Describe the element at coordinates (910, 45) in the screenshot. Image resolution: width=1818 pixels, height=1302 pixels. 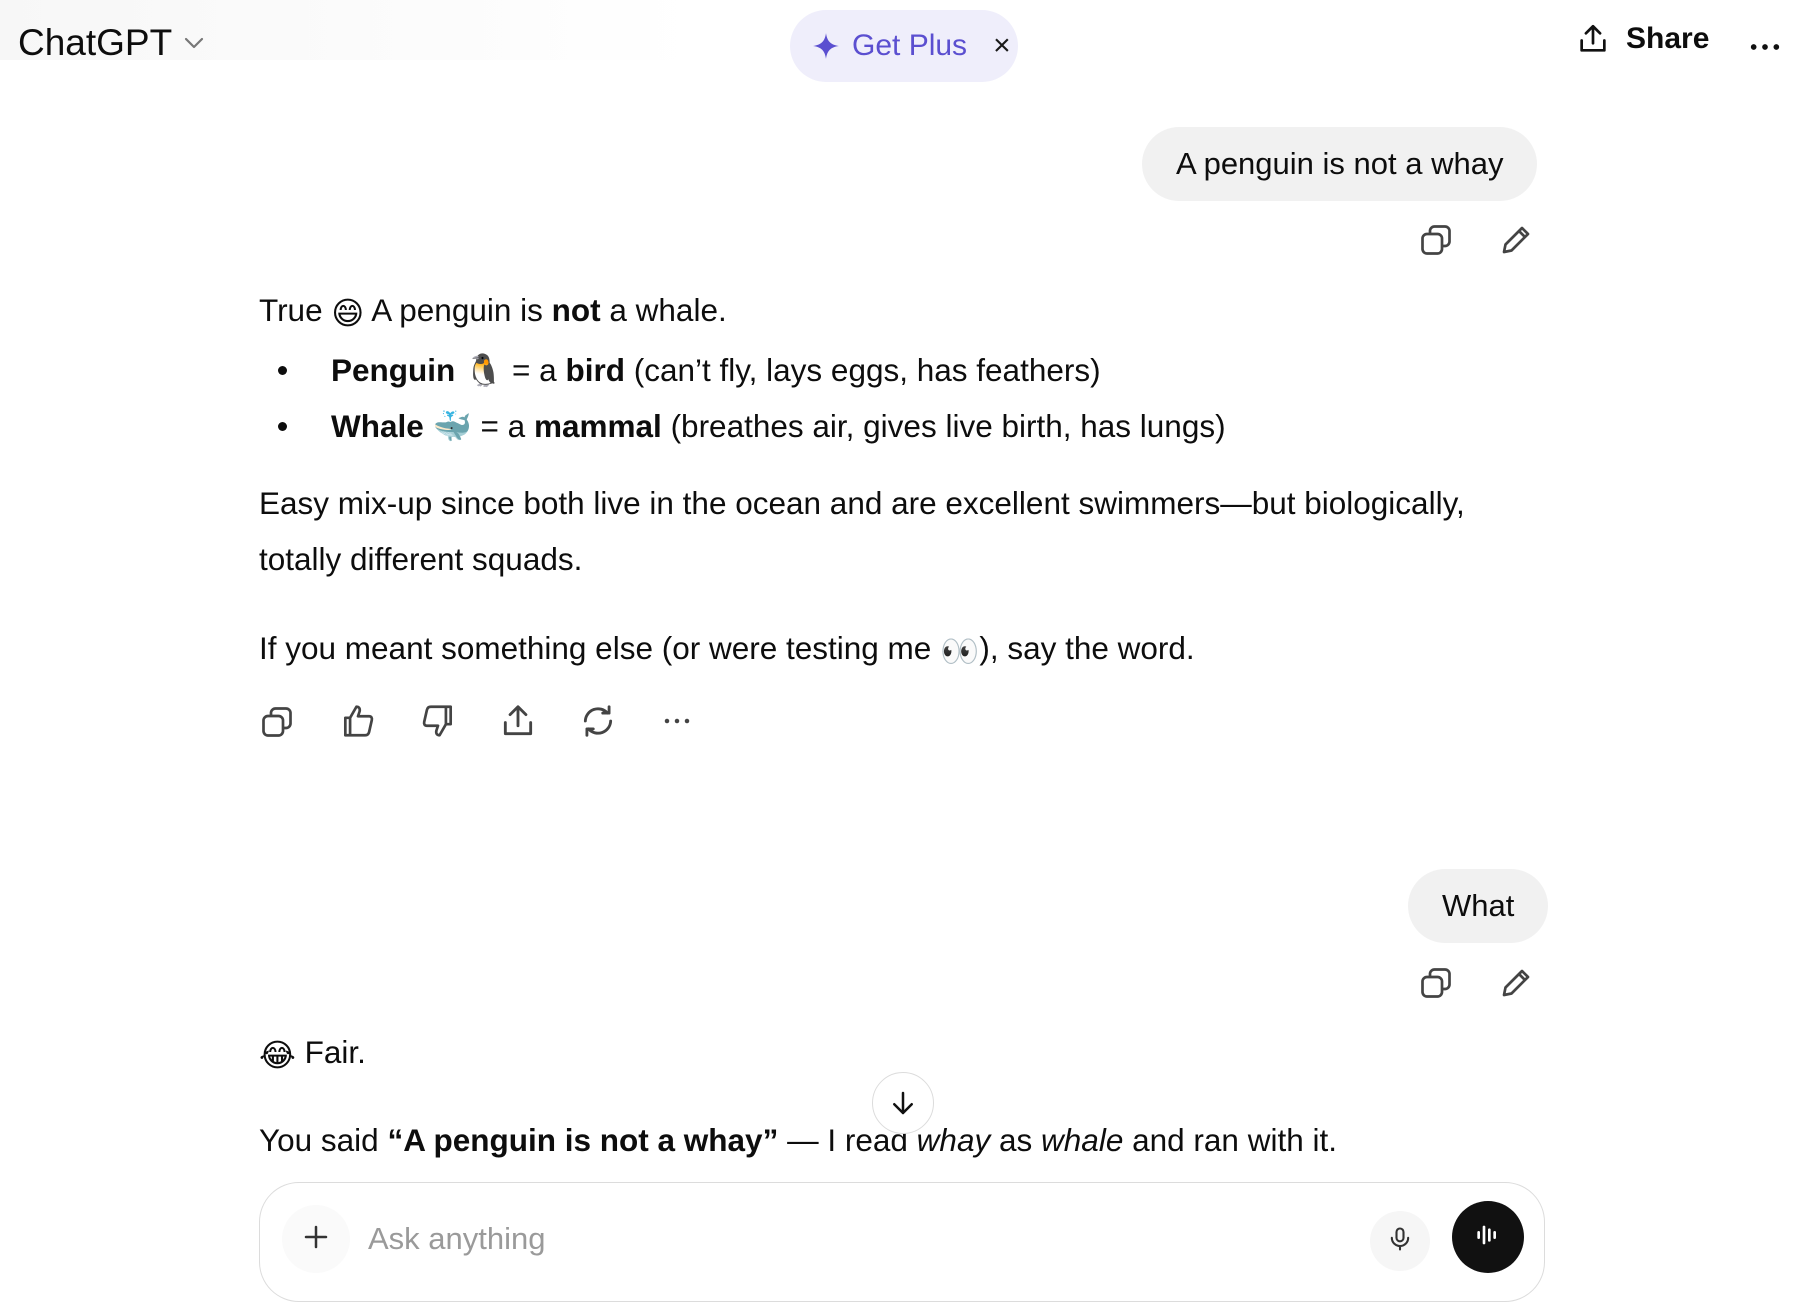
I see `get-plus-label: Get Plus` at that location.